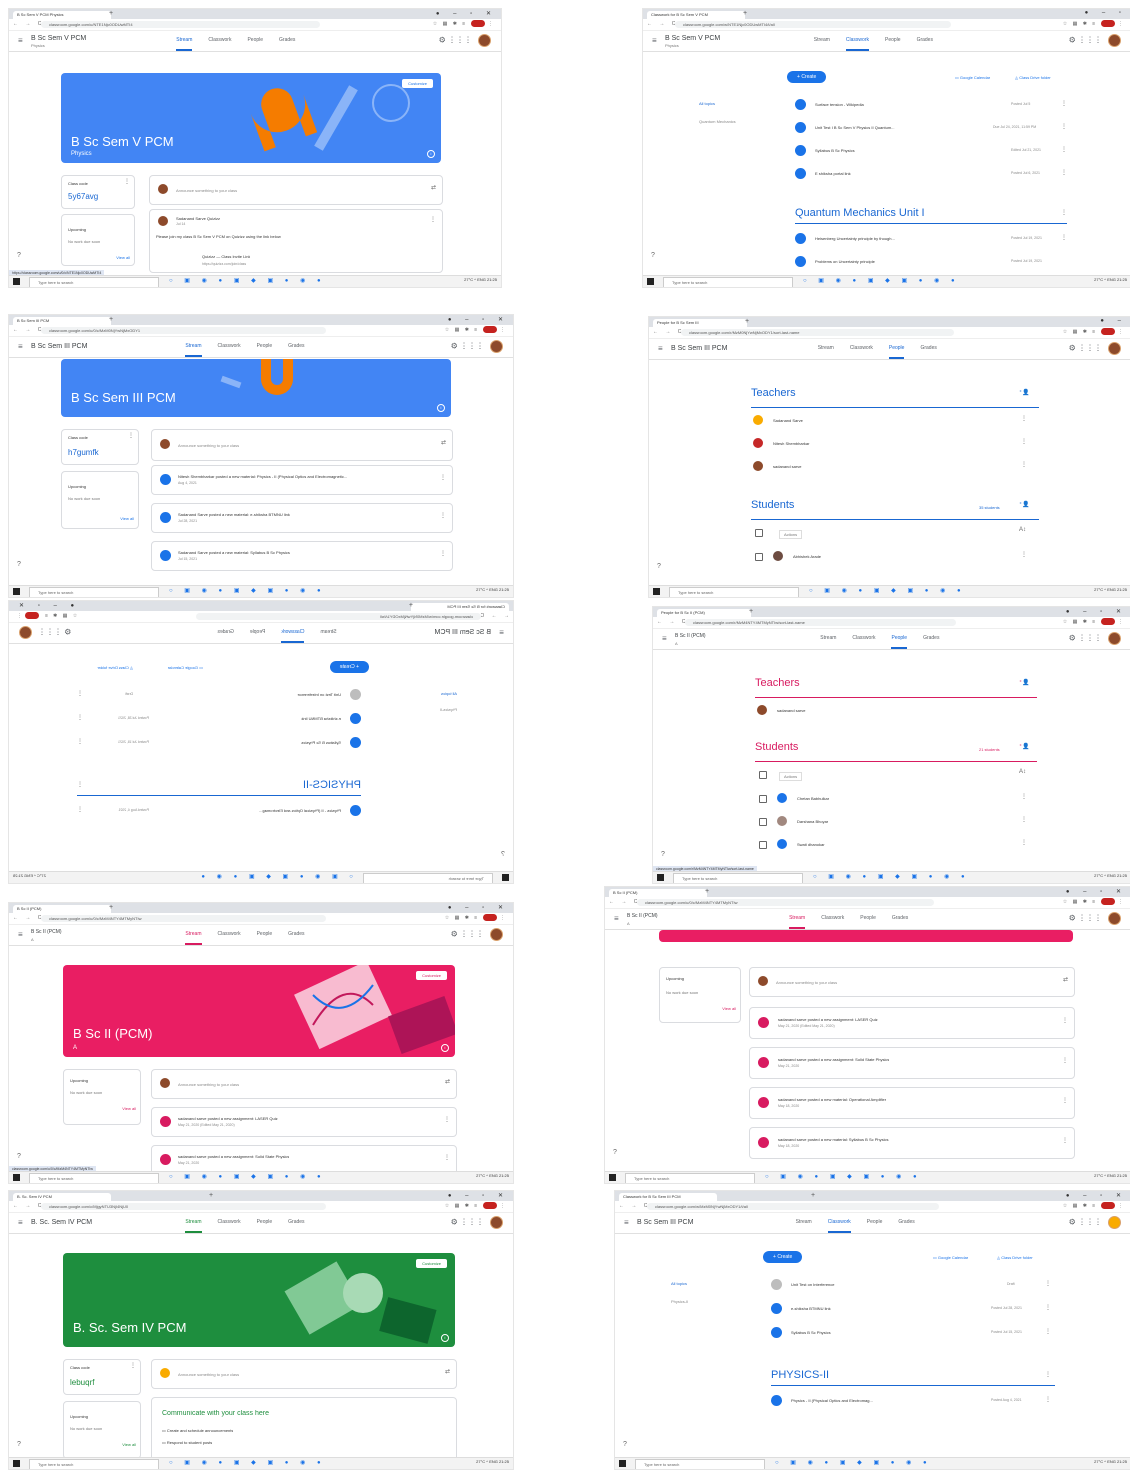 The image size is (1130, 1470). I want to click on browser-tab: People for B Sc Sem III, so click(700, 323).